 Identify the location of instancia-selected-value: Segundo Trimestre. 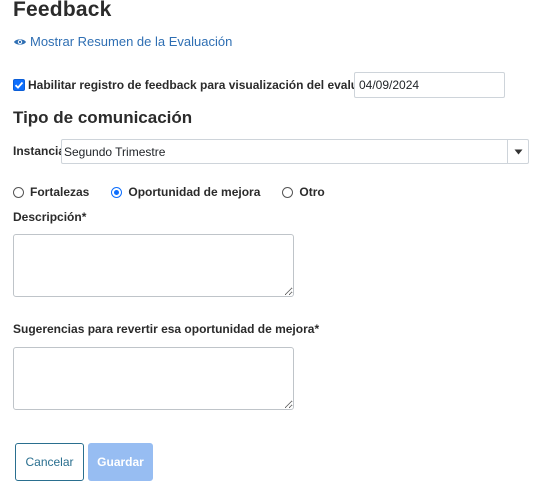
(115, 151).